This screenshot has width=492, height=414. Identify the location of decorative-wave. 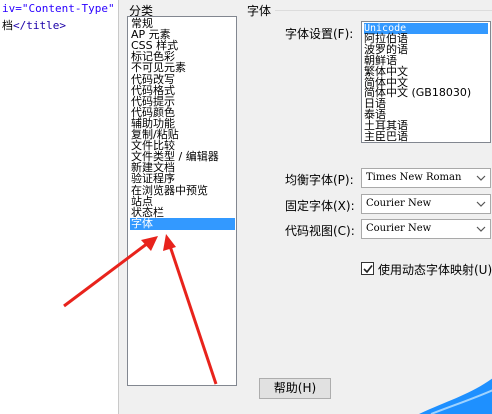
(455, 396).